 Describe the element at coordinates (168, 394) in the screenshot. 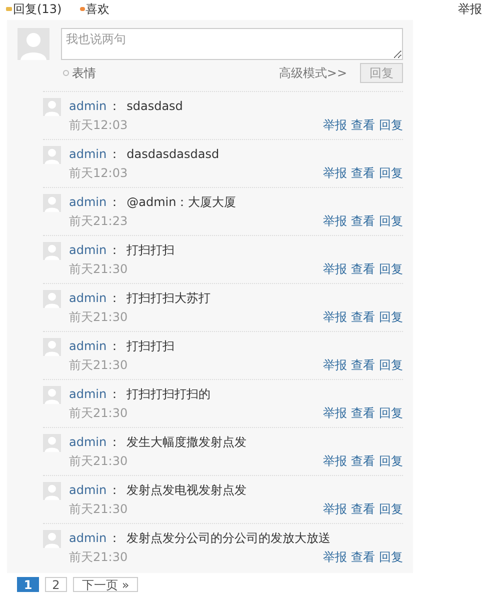

I see `comment-text: 打扫打扫打扫的` at that location.